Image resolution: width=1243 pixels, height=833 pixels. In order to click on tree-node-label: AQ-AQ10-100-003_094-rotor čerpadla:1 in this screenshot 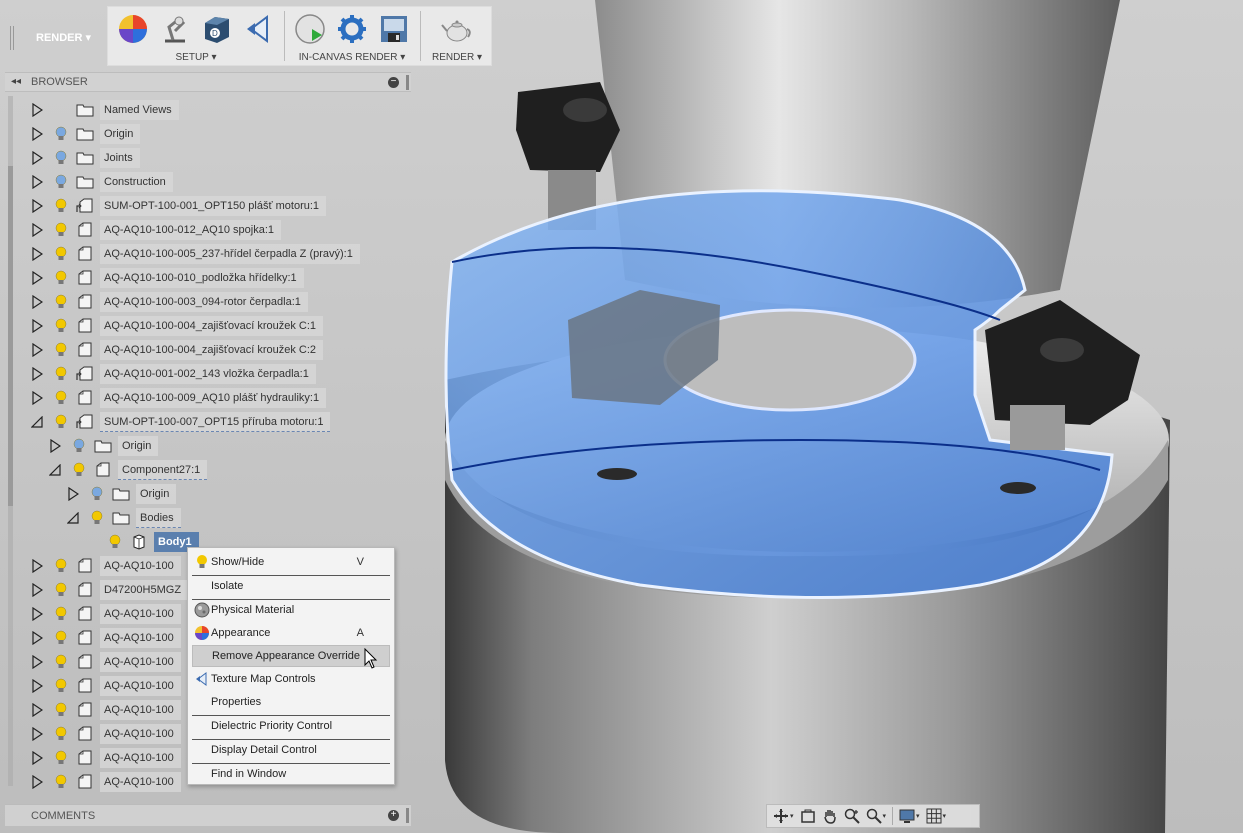, I will do `click(204, 302)`.